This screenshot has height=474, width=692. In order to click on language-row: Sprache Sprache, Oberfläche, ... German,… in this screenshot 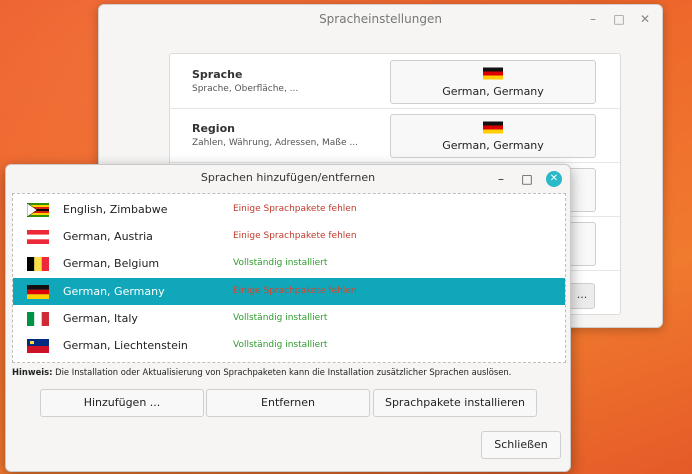, I will do `click(395, 81)`.